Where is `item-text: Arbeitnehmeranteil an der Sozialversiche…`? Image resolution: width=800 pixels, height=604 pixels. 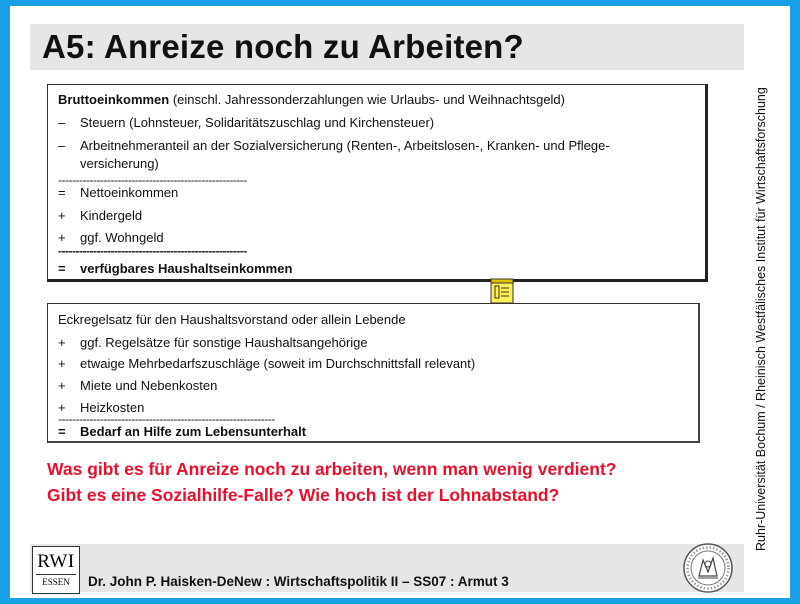 item-text: Arbeitnehmeranteil an der Sozialversiche… is located at coordinates (345, 154).